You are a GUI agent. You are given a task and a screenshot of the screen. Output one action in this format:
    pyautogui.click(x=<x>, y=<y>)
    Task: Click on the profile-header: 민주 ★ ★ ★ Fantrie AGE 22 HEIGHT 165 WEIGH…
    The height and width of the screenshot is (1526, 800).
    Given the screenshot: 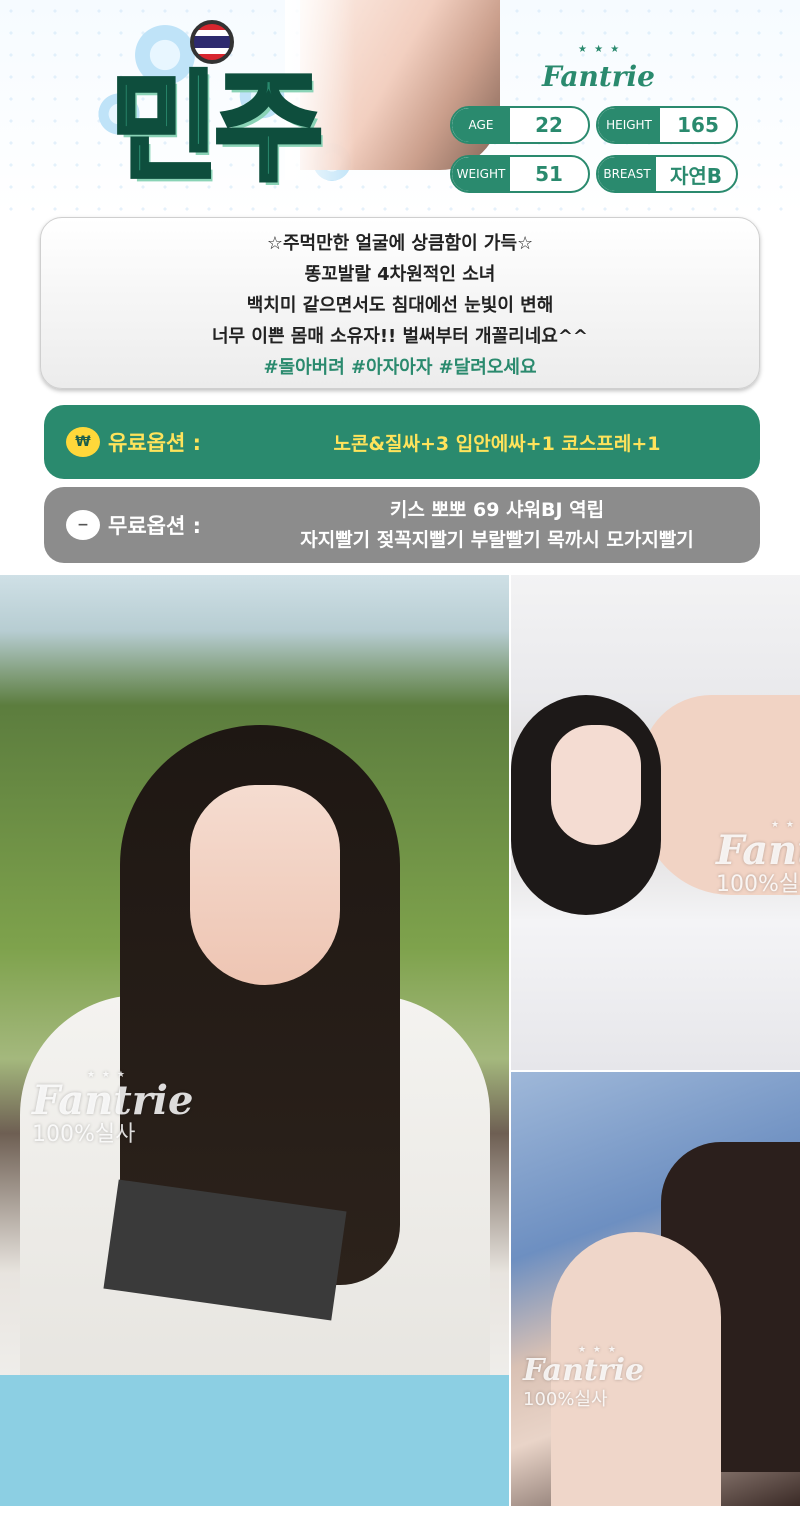 What is the action you would take?
    pyautogui.click(x=400, y=107)
    